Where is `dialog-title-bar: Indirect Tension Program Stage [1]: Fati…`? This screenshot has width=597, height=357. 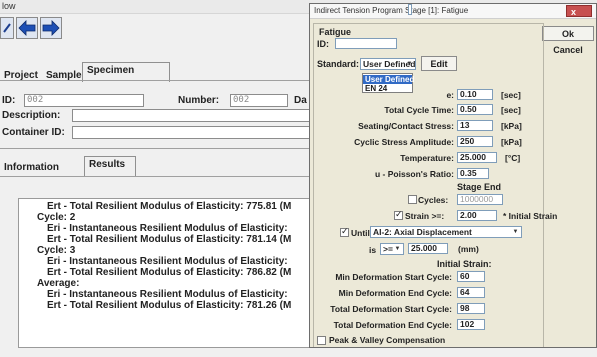
dialog-title-bar: Indirect Tension Program Stage [1]: Fati… is located at coordinates (453, 11).